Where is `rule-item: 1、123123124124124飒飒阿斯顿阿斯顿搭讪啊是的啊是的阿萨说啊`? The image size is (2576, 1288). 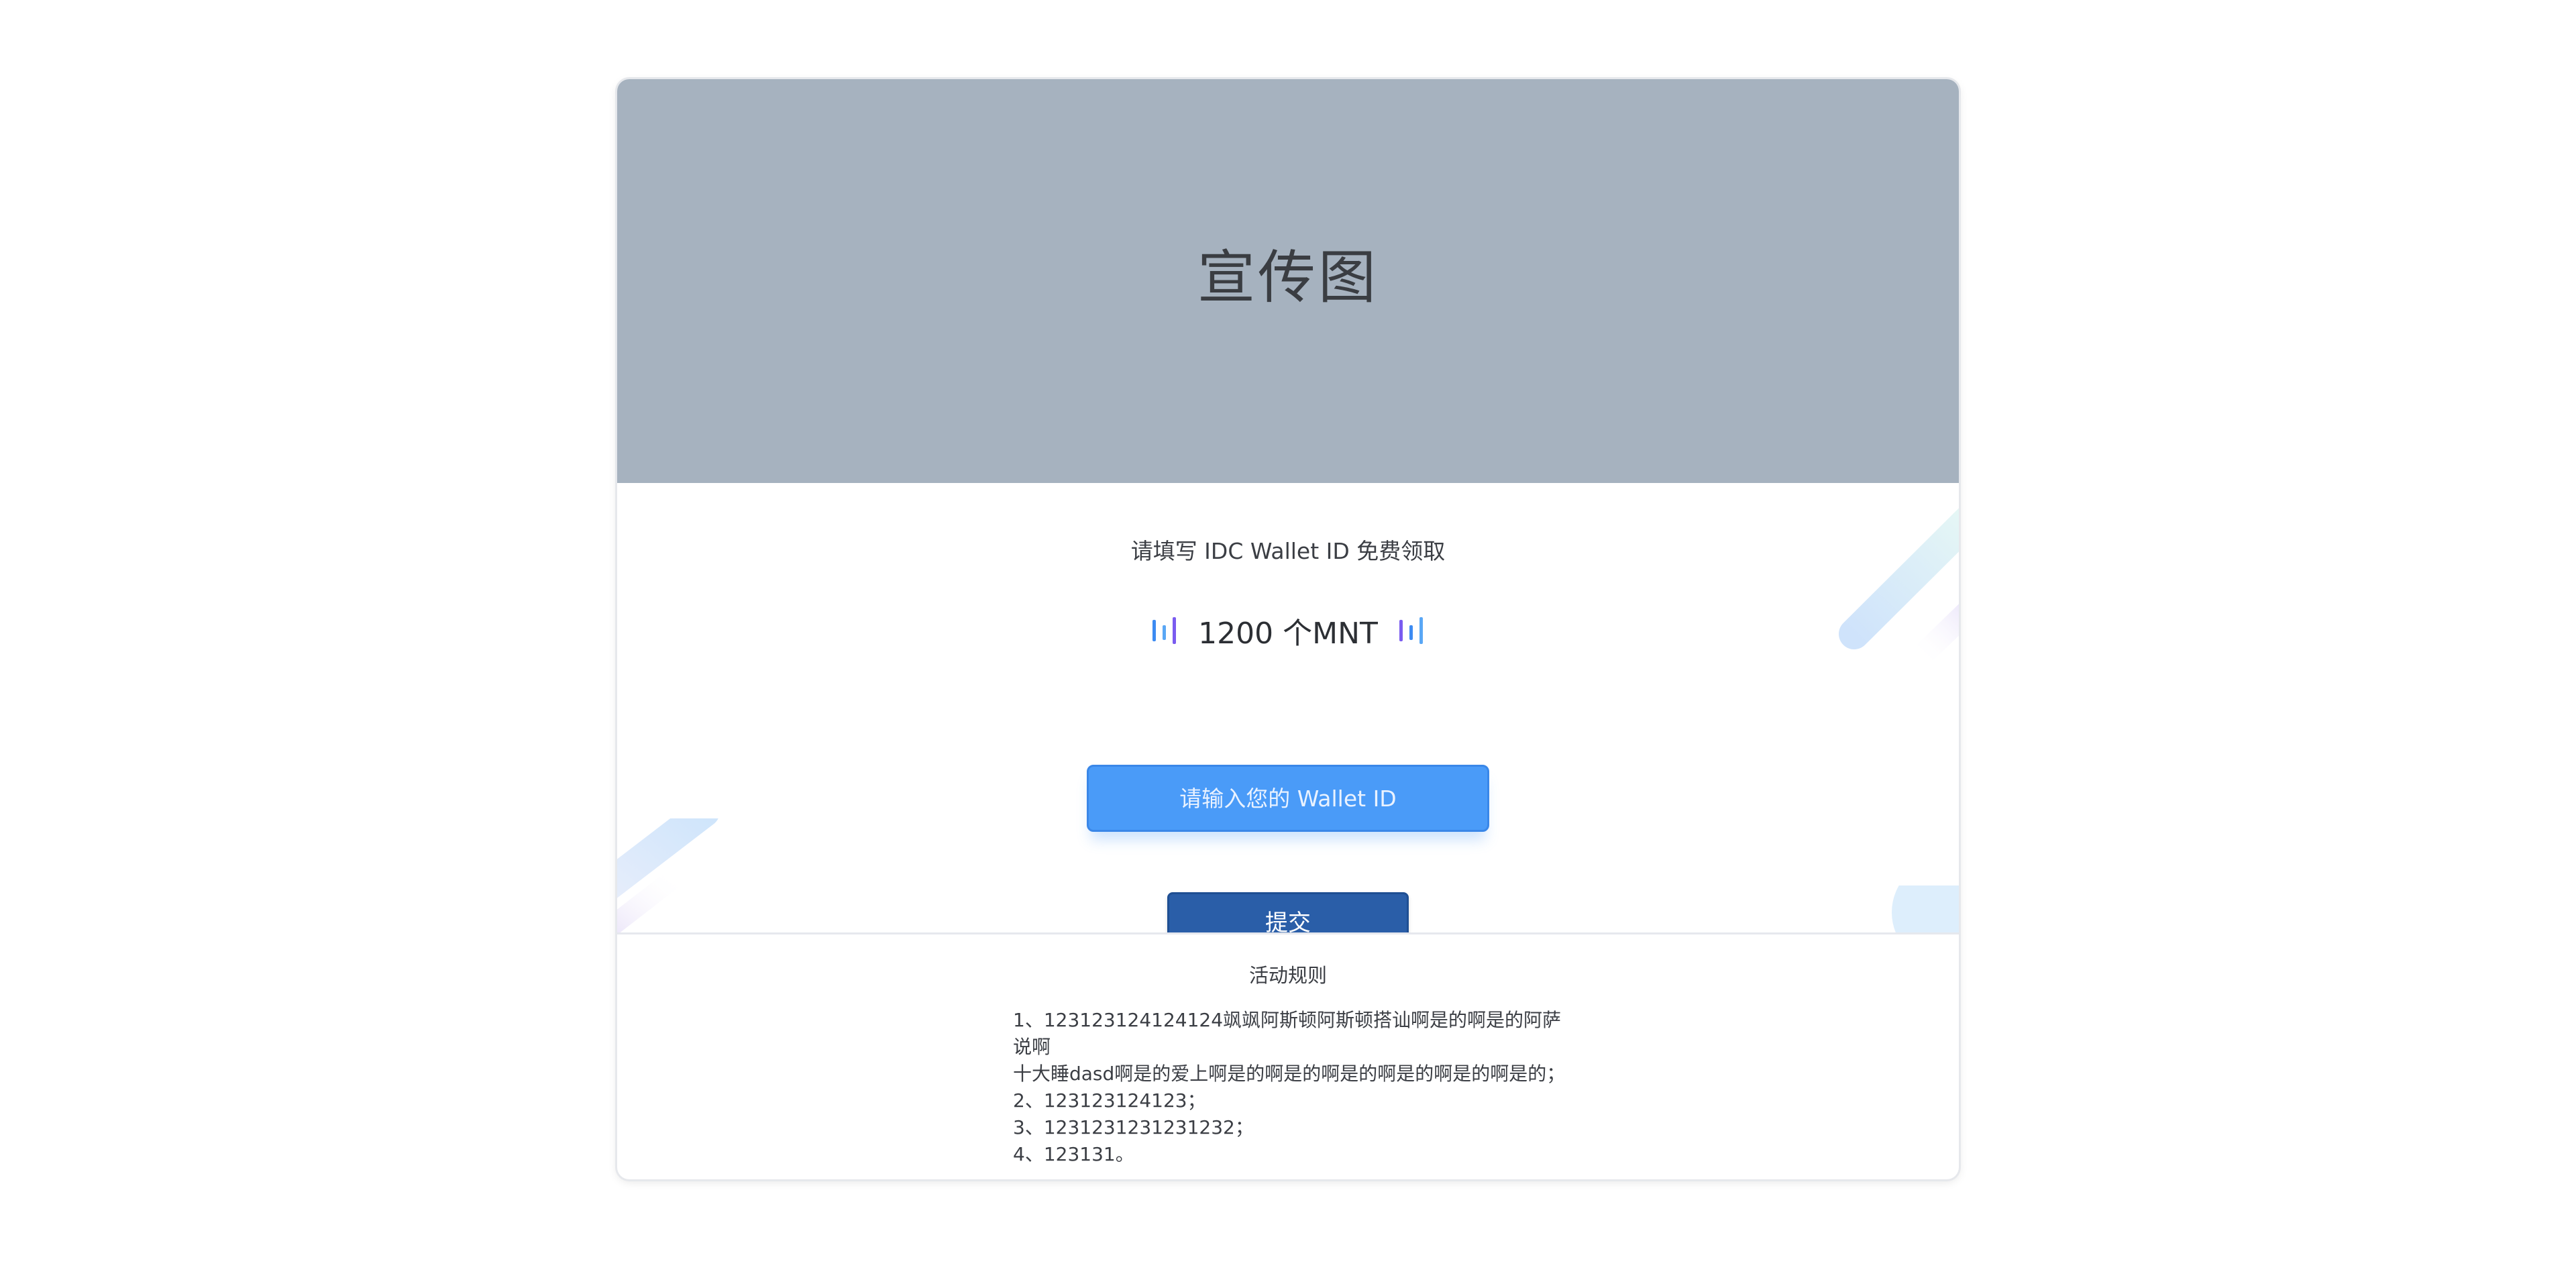
rule-item: 1、123123124124124飒飒阿斯顿阿斯顿搭讪啊是的啊是的阿萨说啊 is located at coordinates (1287, 1033).